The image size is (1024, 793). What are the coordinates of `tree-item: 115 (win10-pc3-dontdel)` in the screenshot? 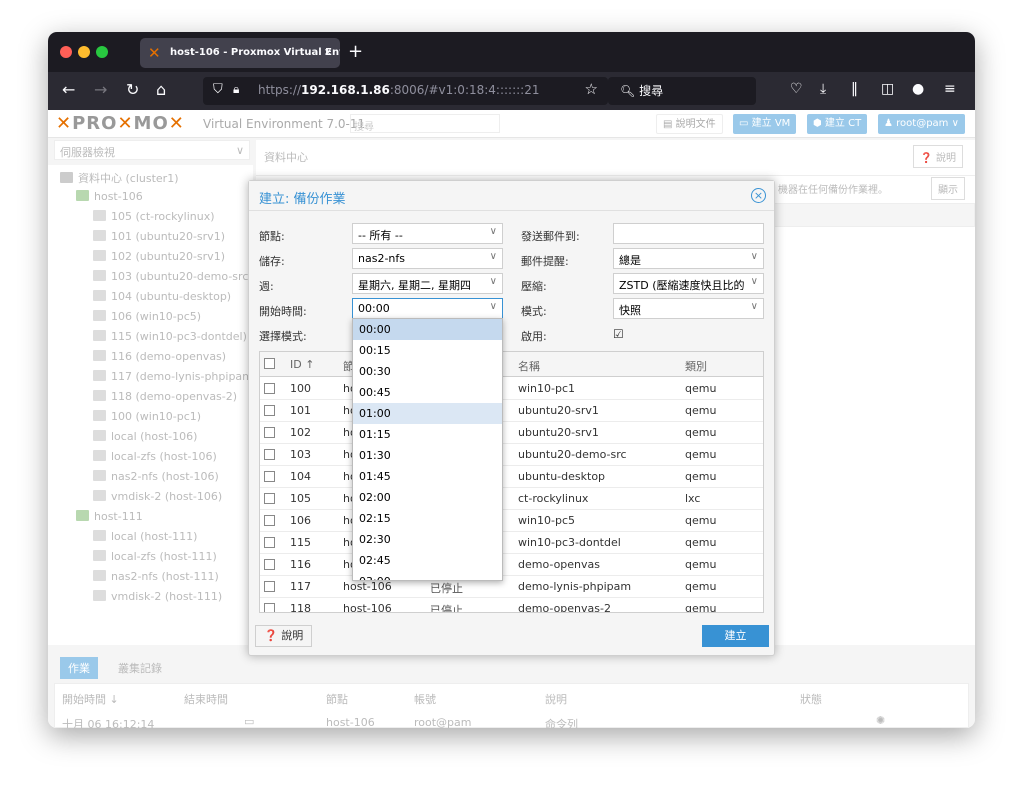 It's located at (170, 336).